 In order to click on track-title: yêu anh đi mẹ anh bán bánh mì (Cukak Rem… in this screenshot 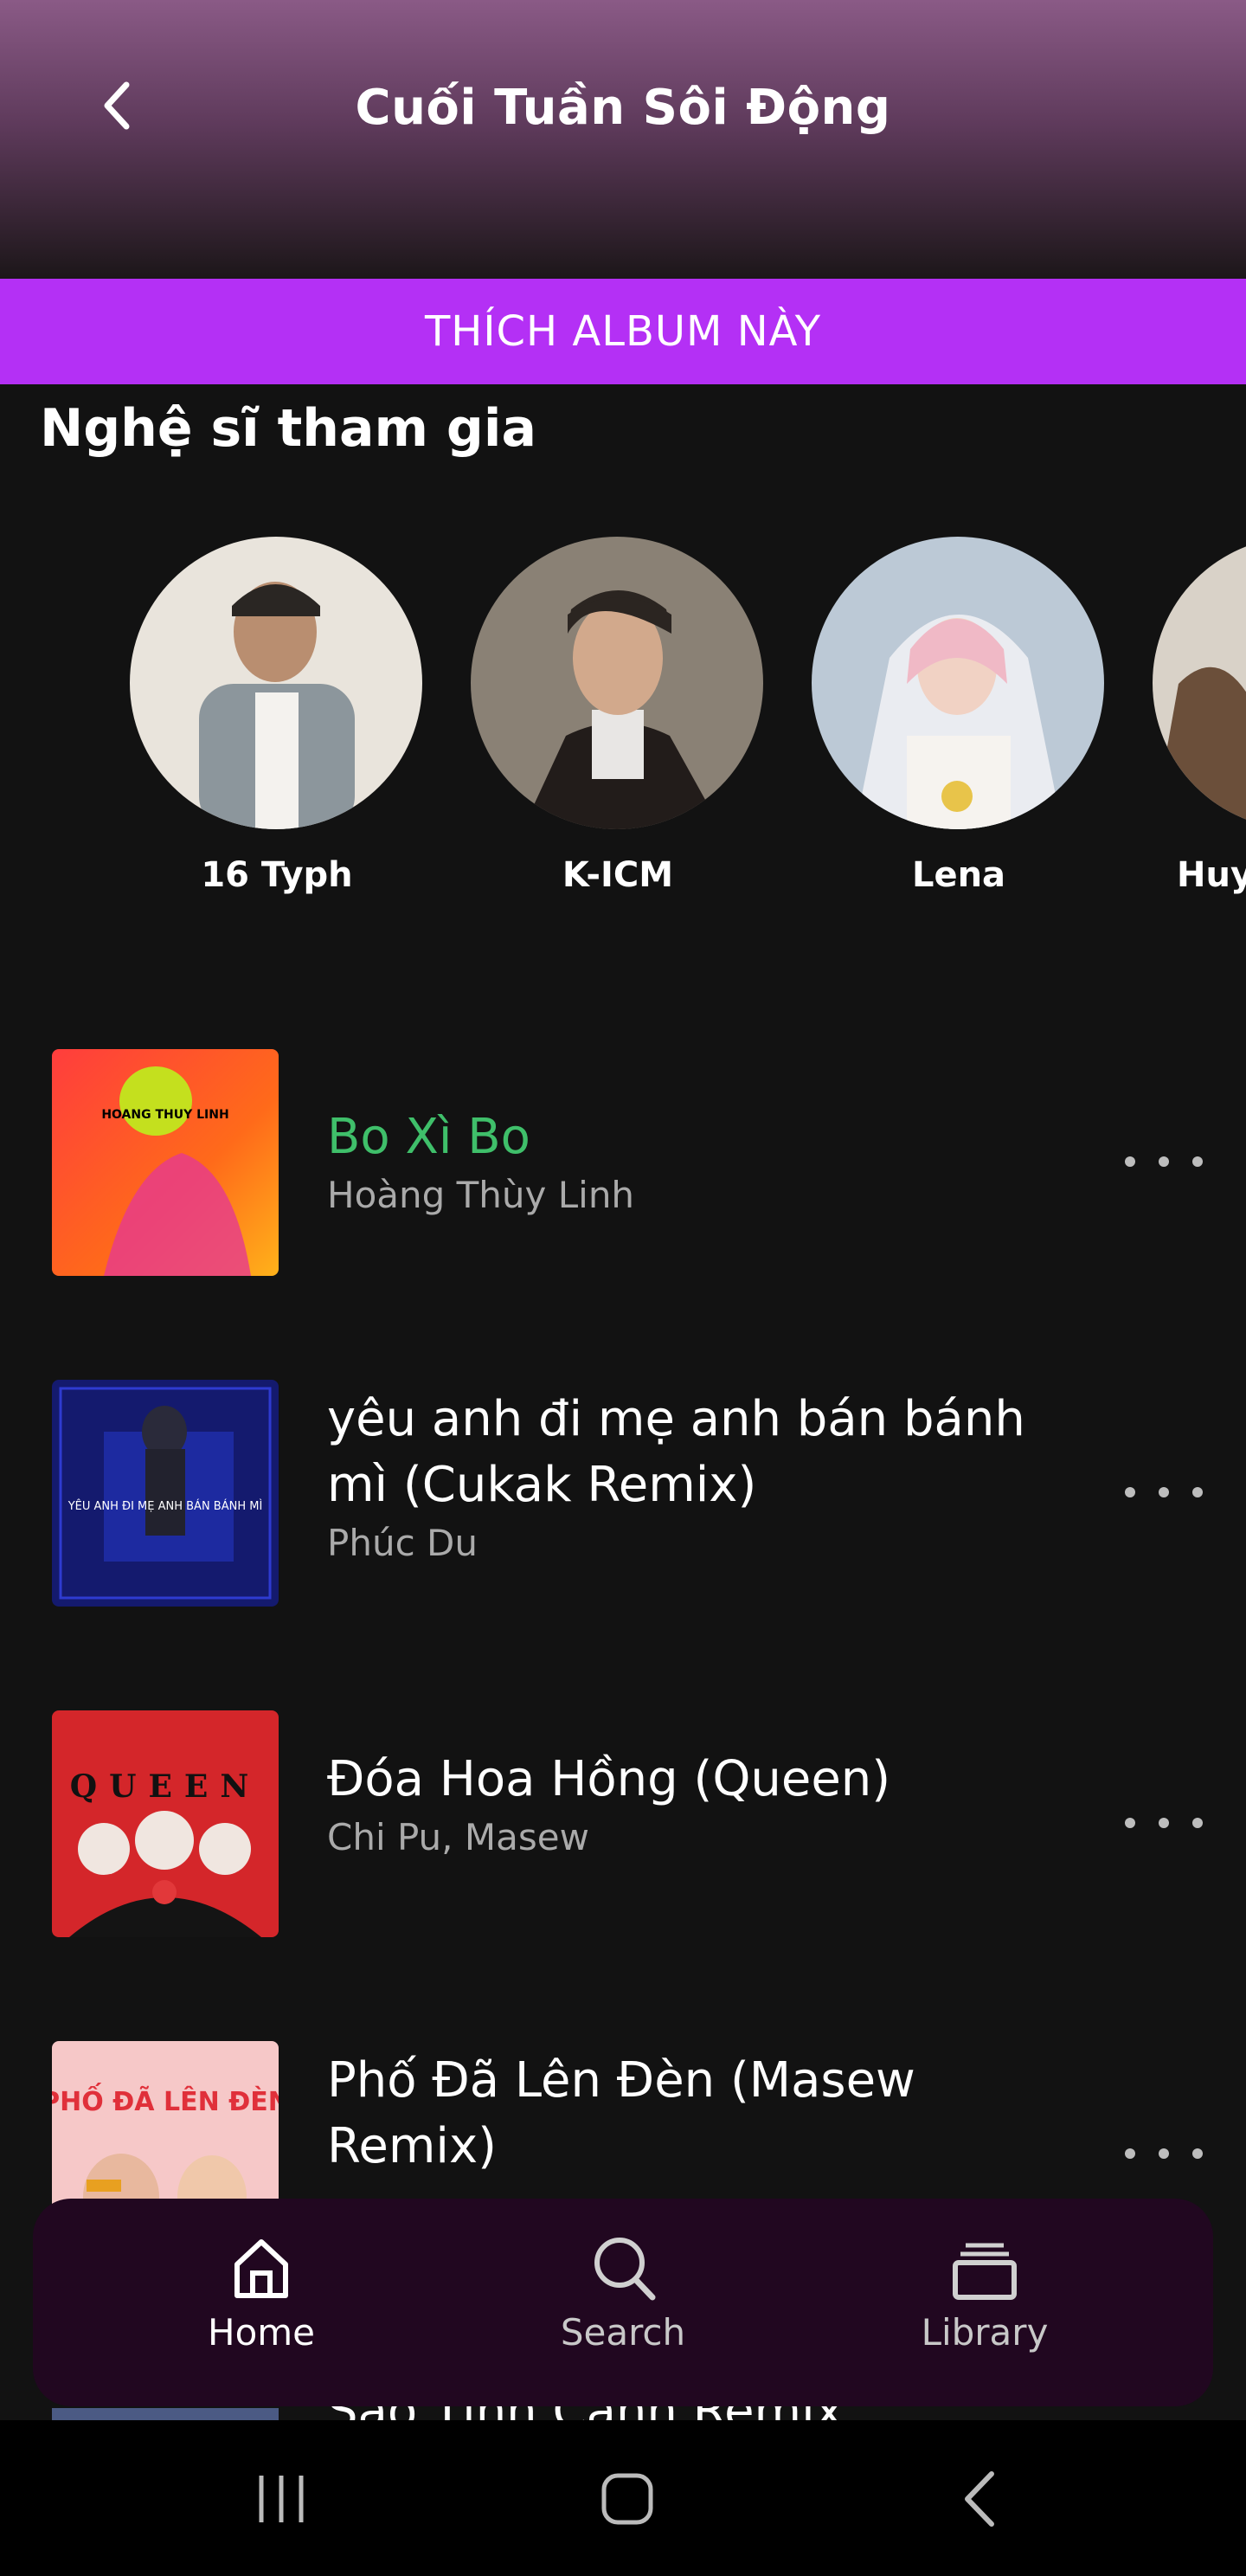, I will do `click(676, 1452)`.